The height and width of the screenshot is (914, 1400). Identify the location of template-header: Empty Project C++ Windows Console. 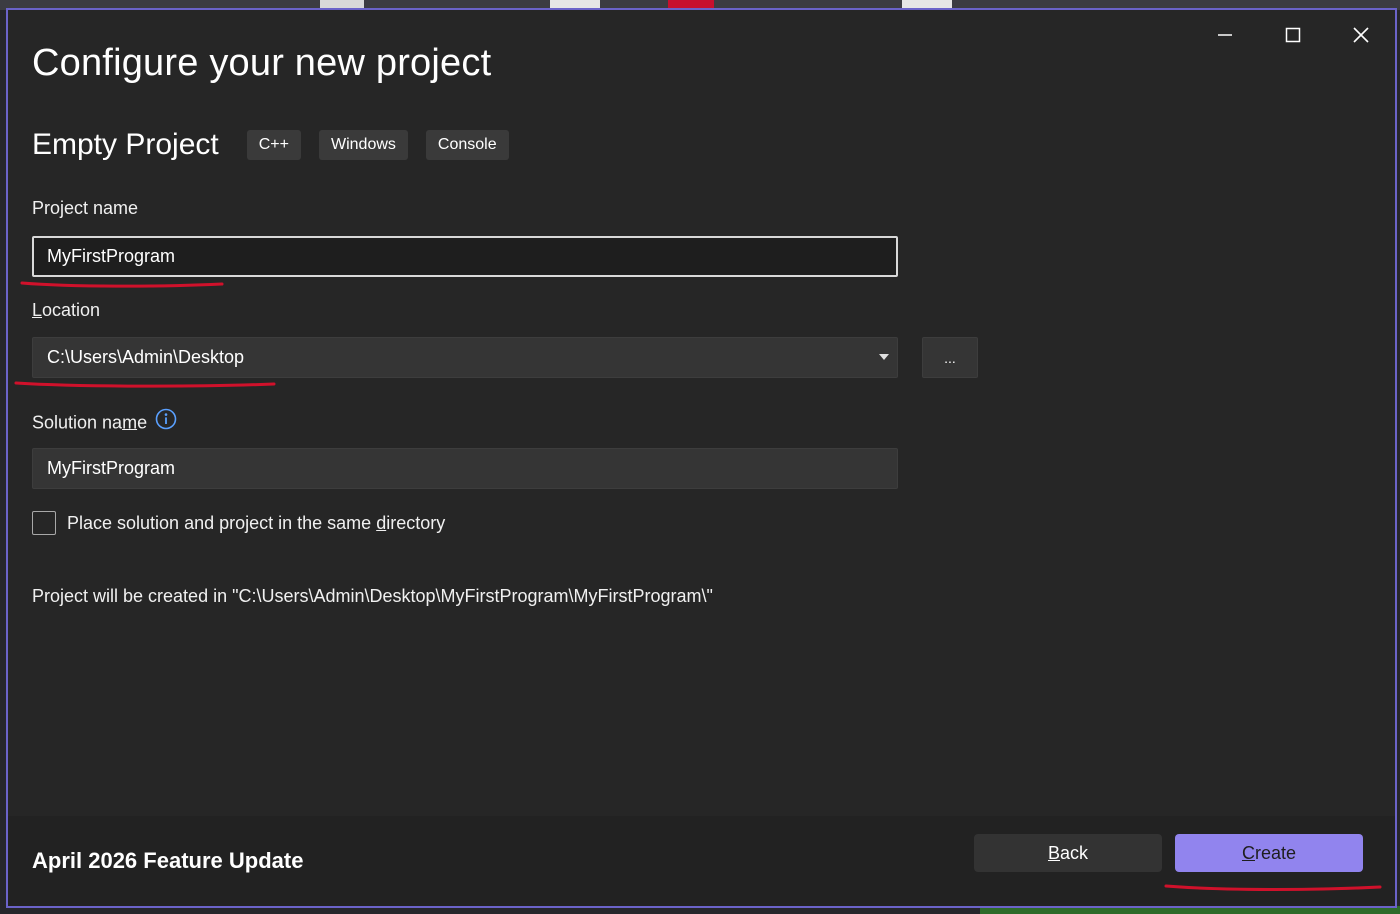
(279, 145).